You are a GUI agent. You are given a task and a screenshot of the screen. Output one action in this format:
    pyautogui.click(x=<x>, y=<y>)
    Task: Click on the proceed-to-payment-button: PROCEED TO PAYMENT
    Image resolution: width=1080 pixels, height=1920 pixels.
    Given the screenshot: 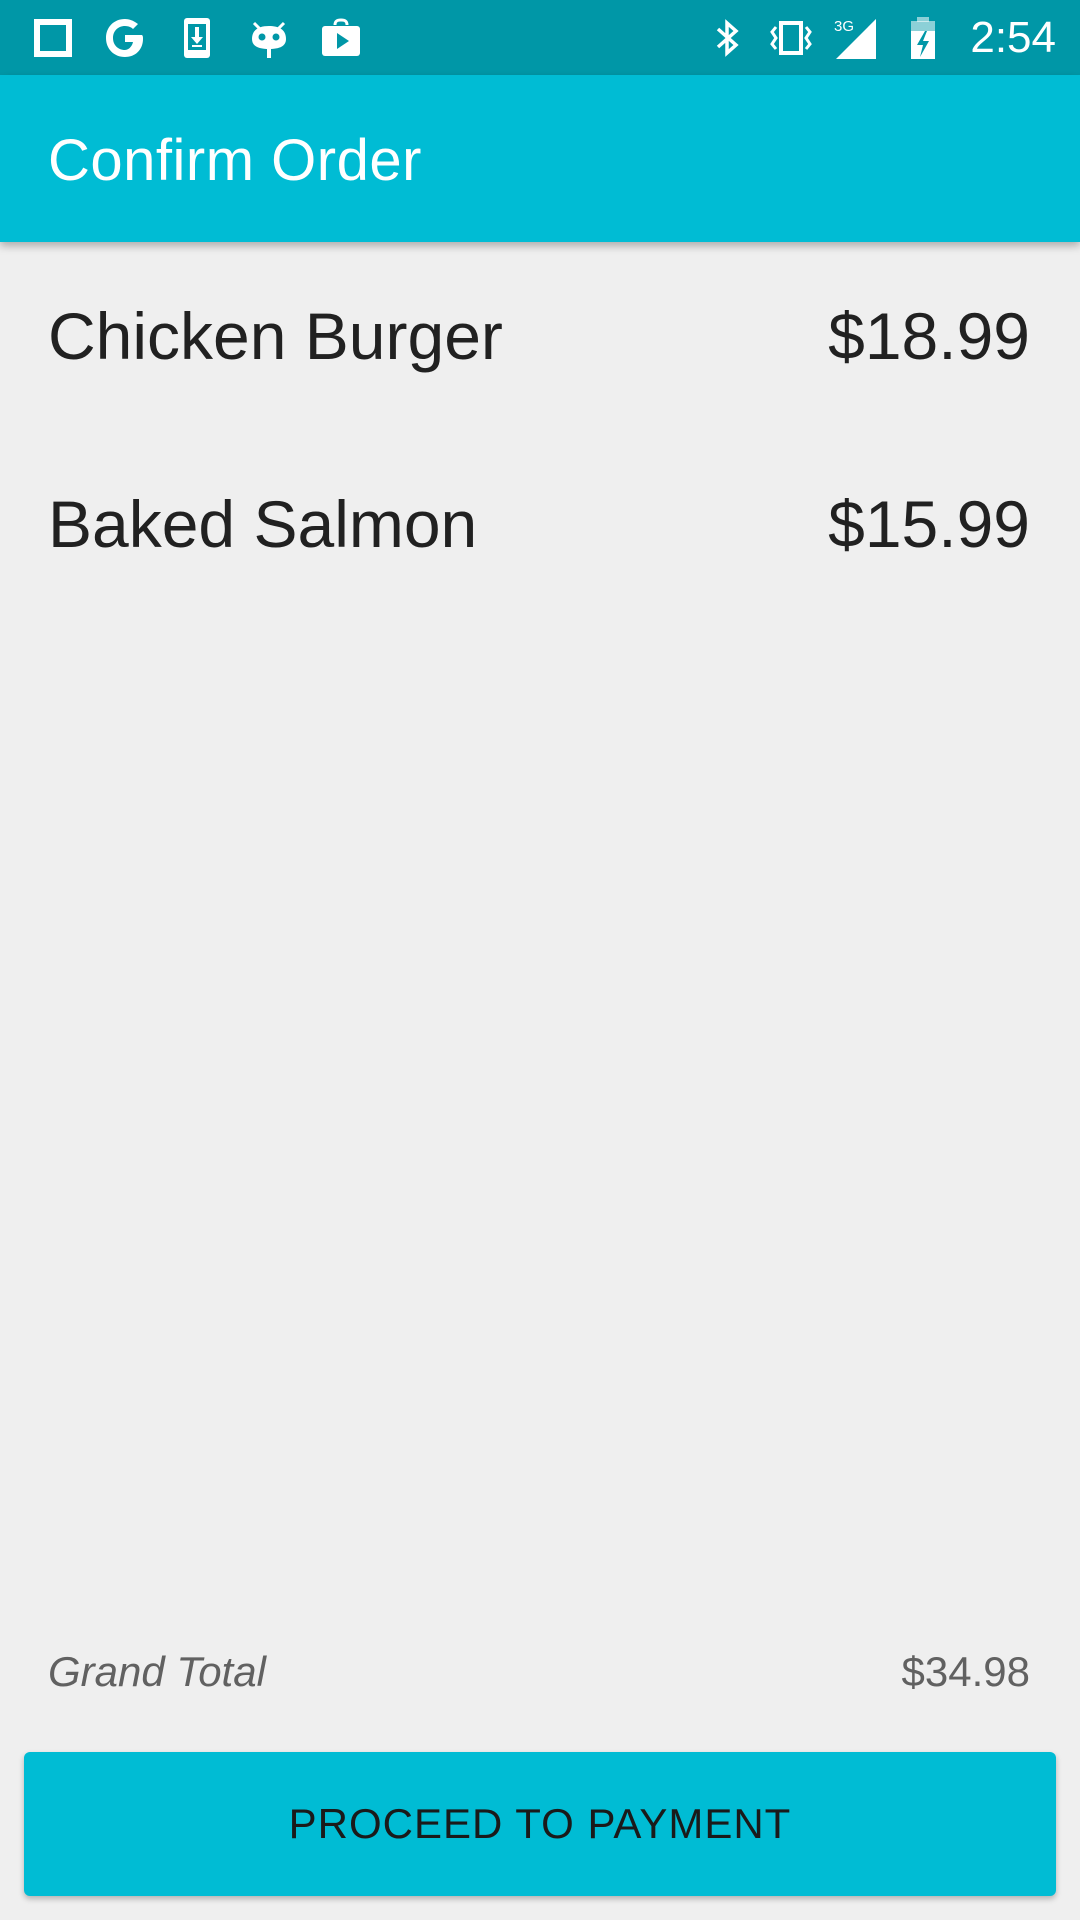 What is the action you would take?
    pyautogui.click(x=540, y=1824)
    